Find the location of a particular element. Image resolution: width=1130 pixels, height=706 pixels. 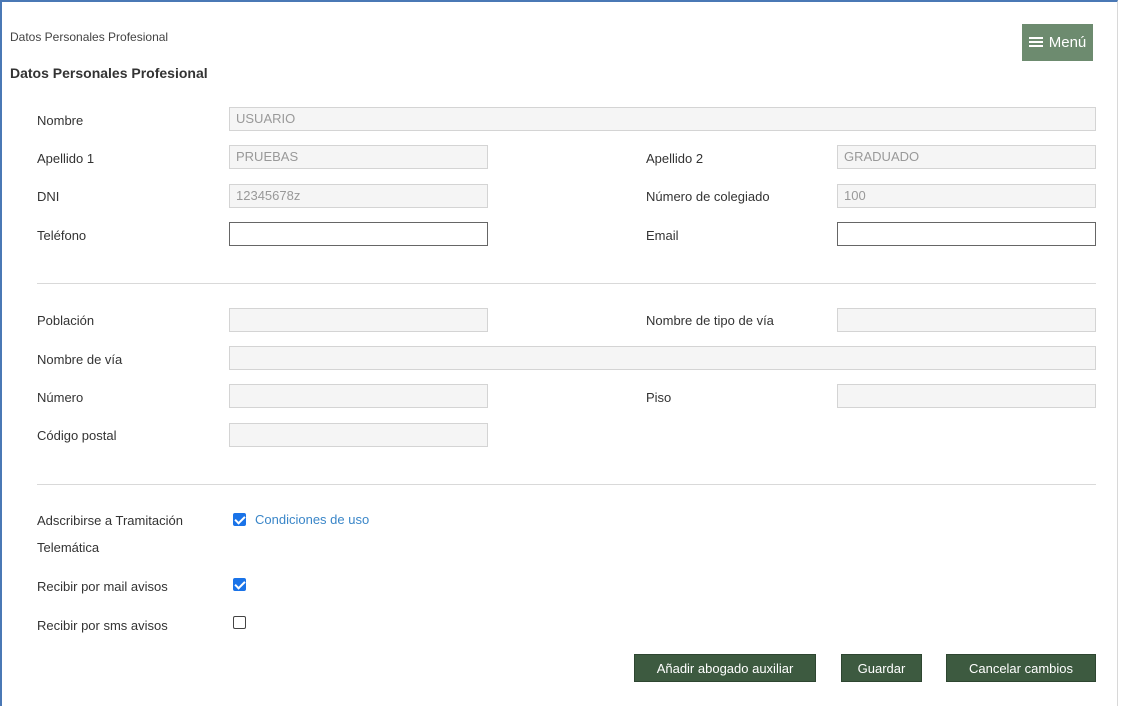

colegiado-field: 100 is located at coordinates (966, 196).